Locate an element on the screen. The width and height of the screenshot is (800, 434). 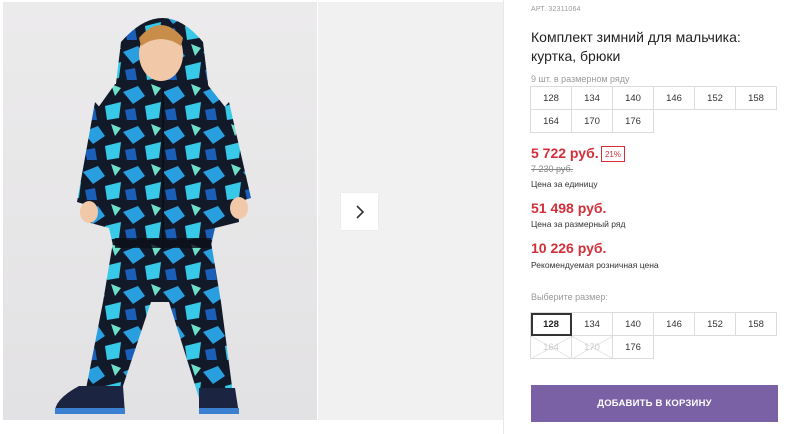
add-to-cart-button: ДОБАВИТЬ В КОРЗИНУ is located at coordinates (654, 403).